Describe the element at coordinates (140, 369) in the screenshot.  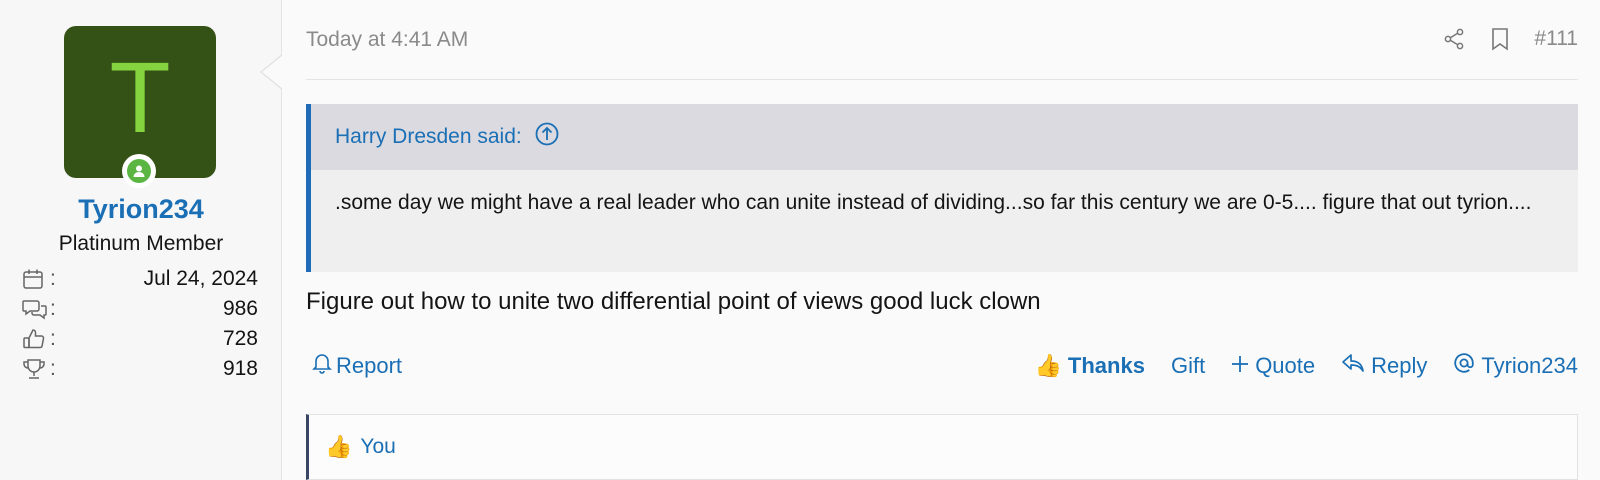
I see `stat-trophies: : 918` at that location.